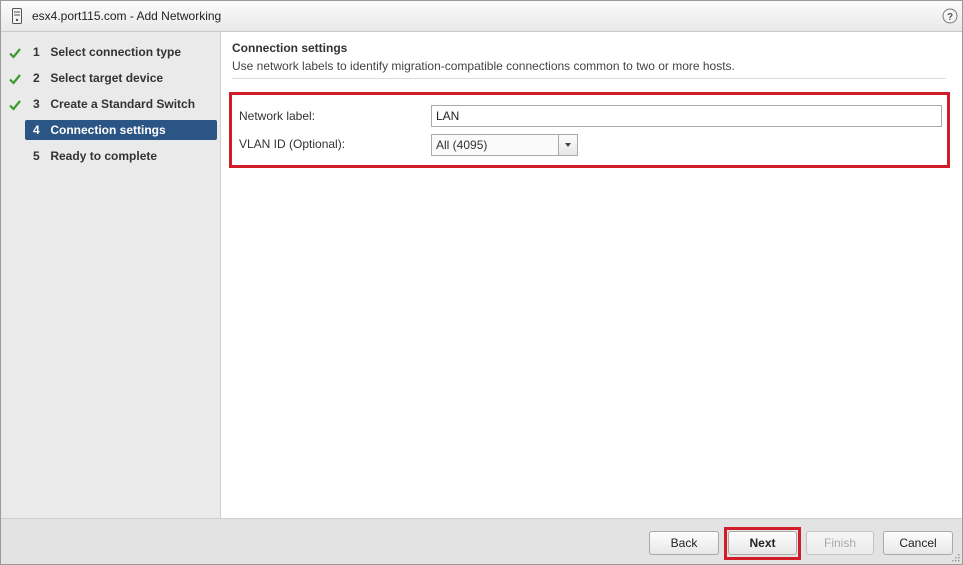 The image size is (963, 565). I want to click on title-bar: esx4.port115.com - Add Networking ?, so click(481, 16).